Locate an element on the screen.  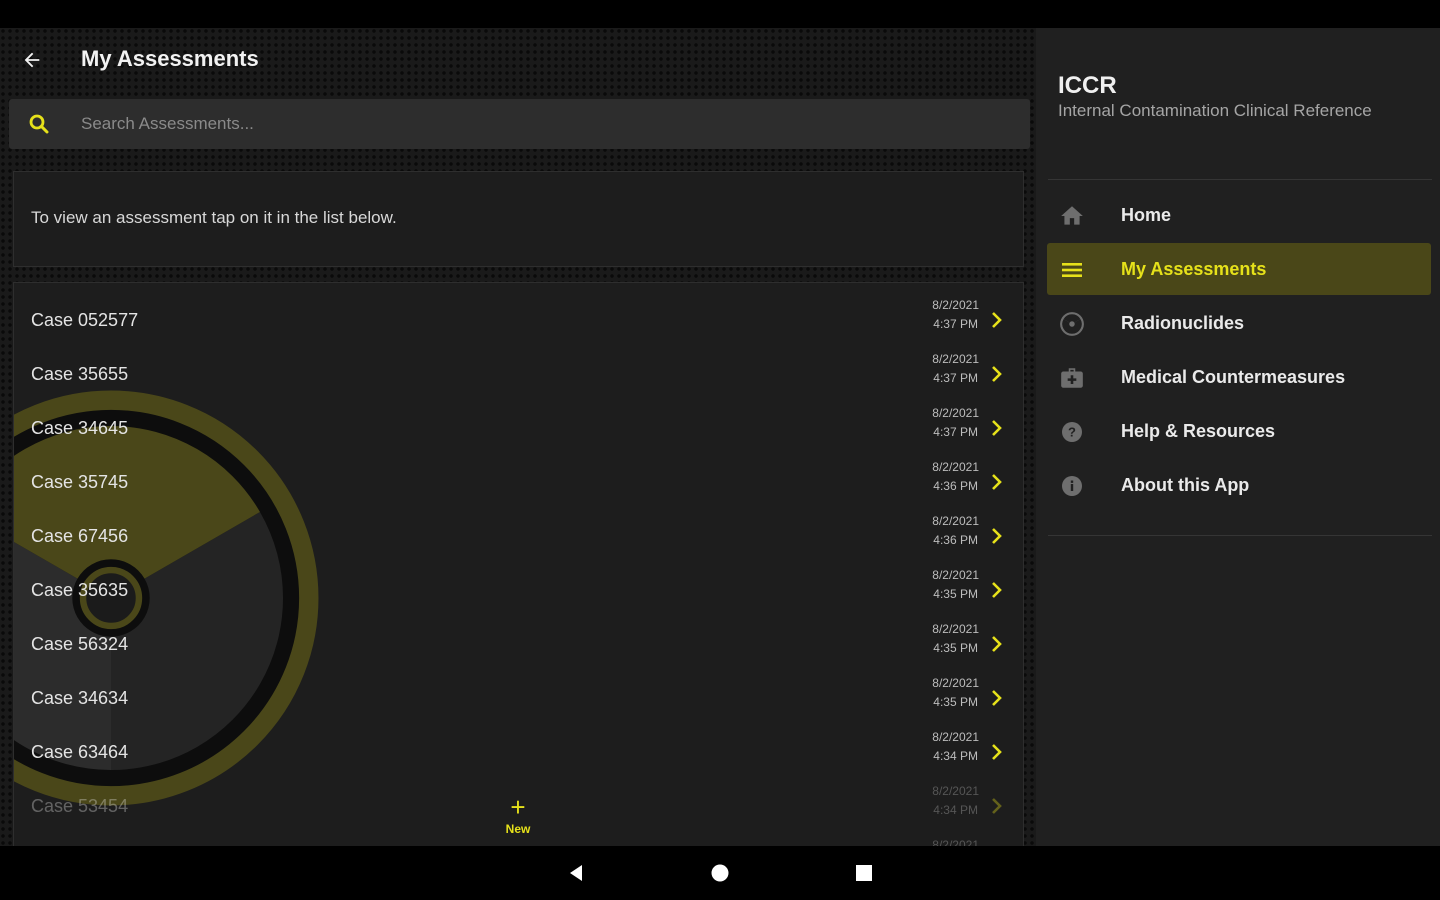
system-back-button is located at coordinates (576, 873).